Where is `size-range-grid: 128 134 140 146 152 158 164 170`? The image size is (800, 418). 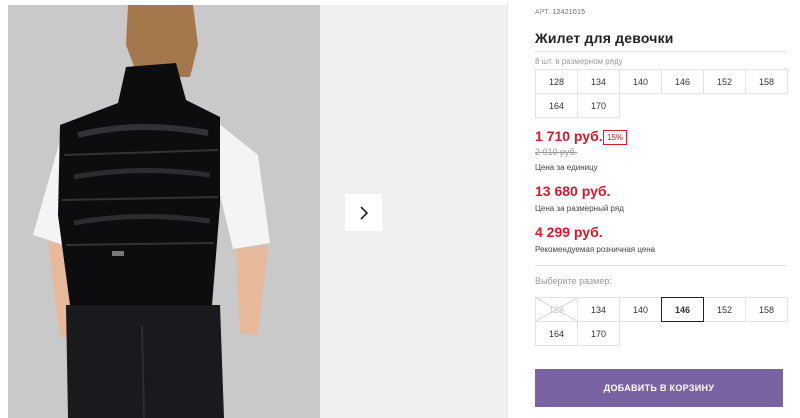 size-range-grid: 128 134 140 146 152 158 164 170 is located at coordinates (661, 93).